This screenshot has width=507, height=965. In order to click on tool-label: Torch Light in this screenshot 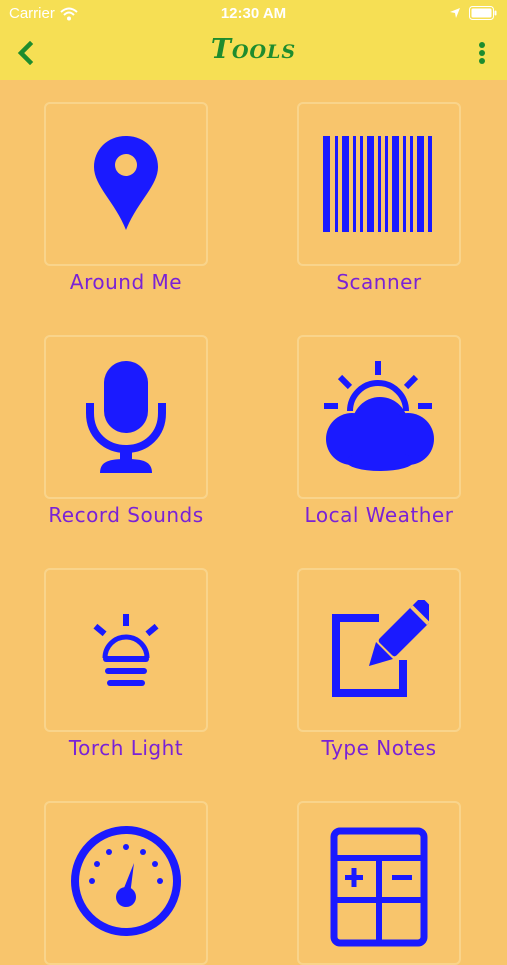, I will do `click(126, 748)`.